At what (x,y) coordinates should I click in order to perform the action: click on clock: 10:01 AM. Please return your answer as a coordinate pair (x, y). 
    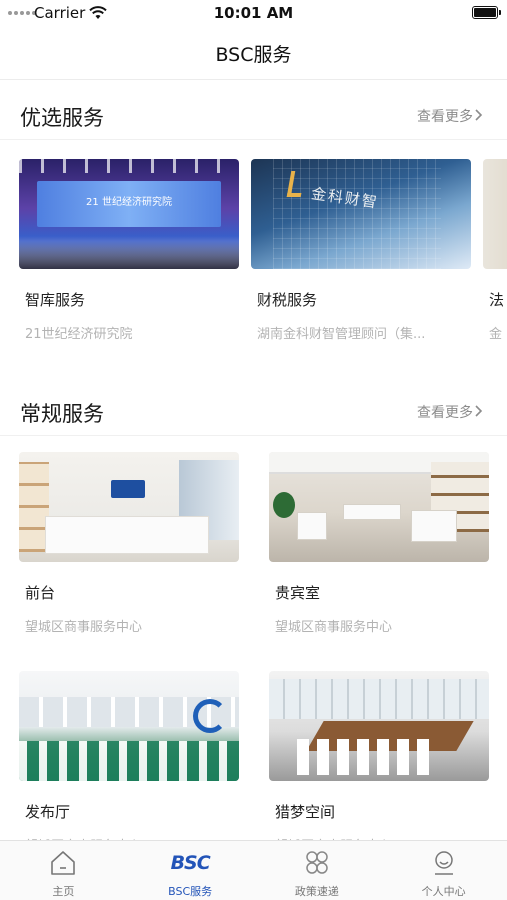
    Looking at the image, I should click on (253, 13).